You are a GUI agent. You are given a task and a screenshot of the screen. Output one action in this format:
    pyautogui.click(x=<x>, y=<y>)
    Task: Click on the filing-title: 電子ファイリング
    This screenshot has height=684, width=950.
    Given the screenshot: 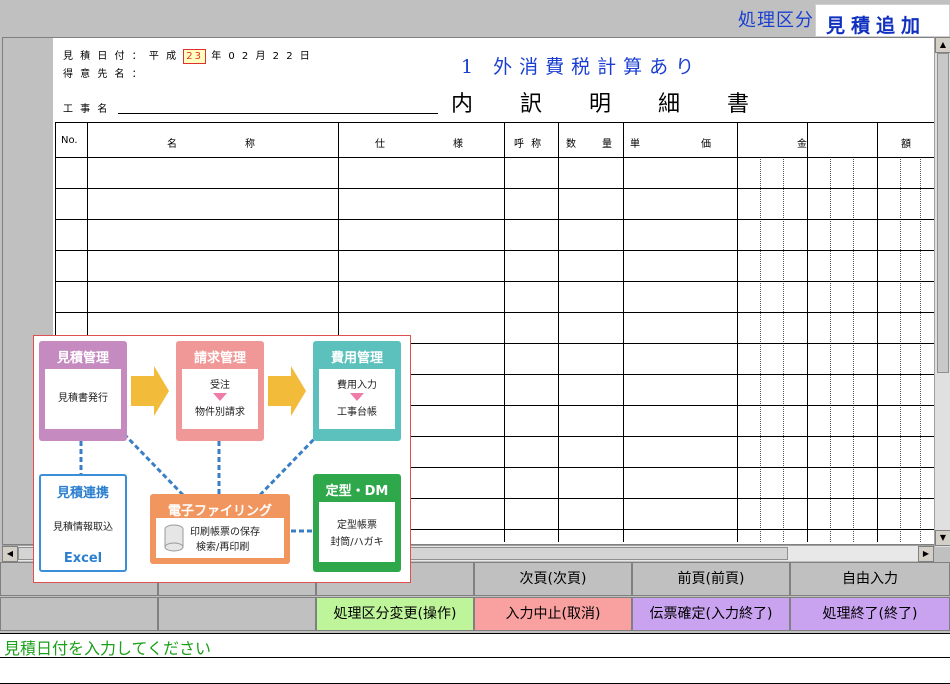 What is the action you would take?
    pyautogui.click(x=219, y=511)
    